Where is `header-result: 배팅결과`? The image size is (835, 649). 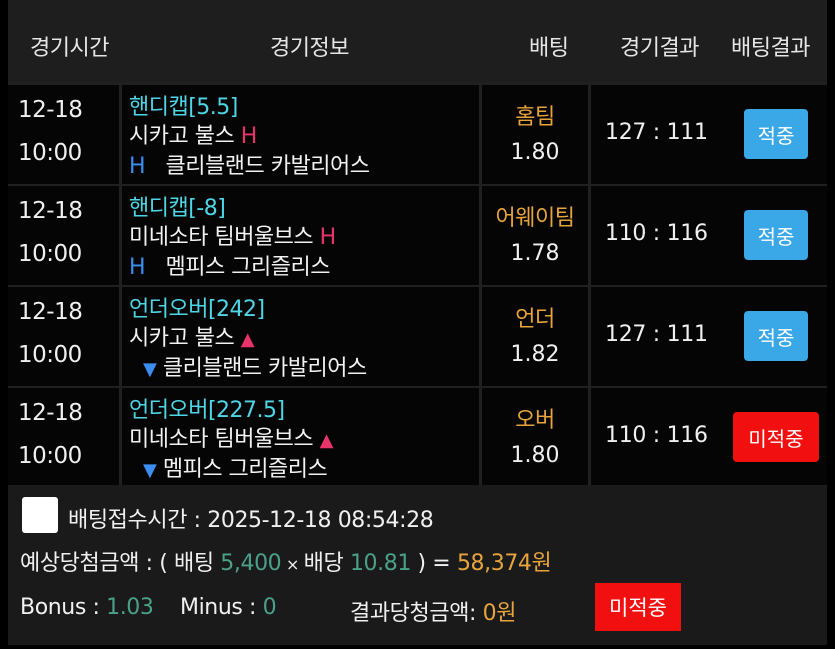 header-result: 배팅결과 is located at coordinates (770, 48).